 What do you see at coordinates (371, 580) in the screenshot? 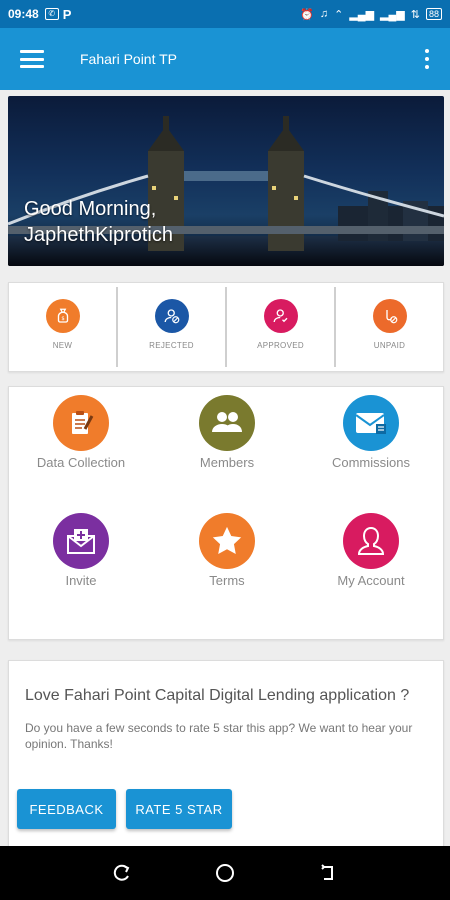
I see `tile-label: My Account` at bounding box center [371, 580].